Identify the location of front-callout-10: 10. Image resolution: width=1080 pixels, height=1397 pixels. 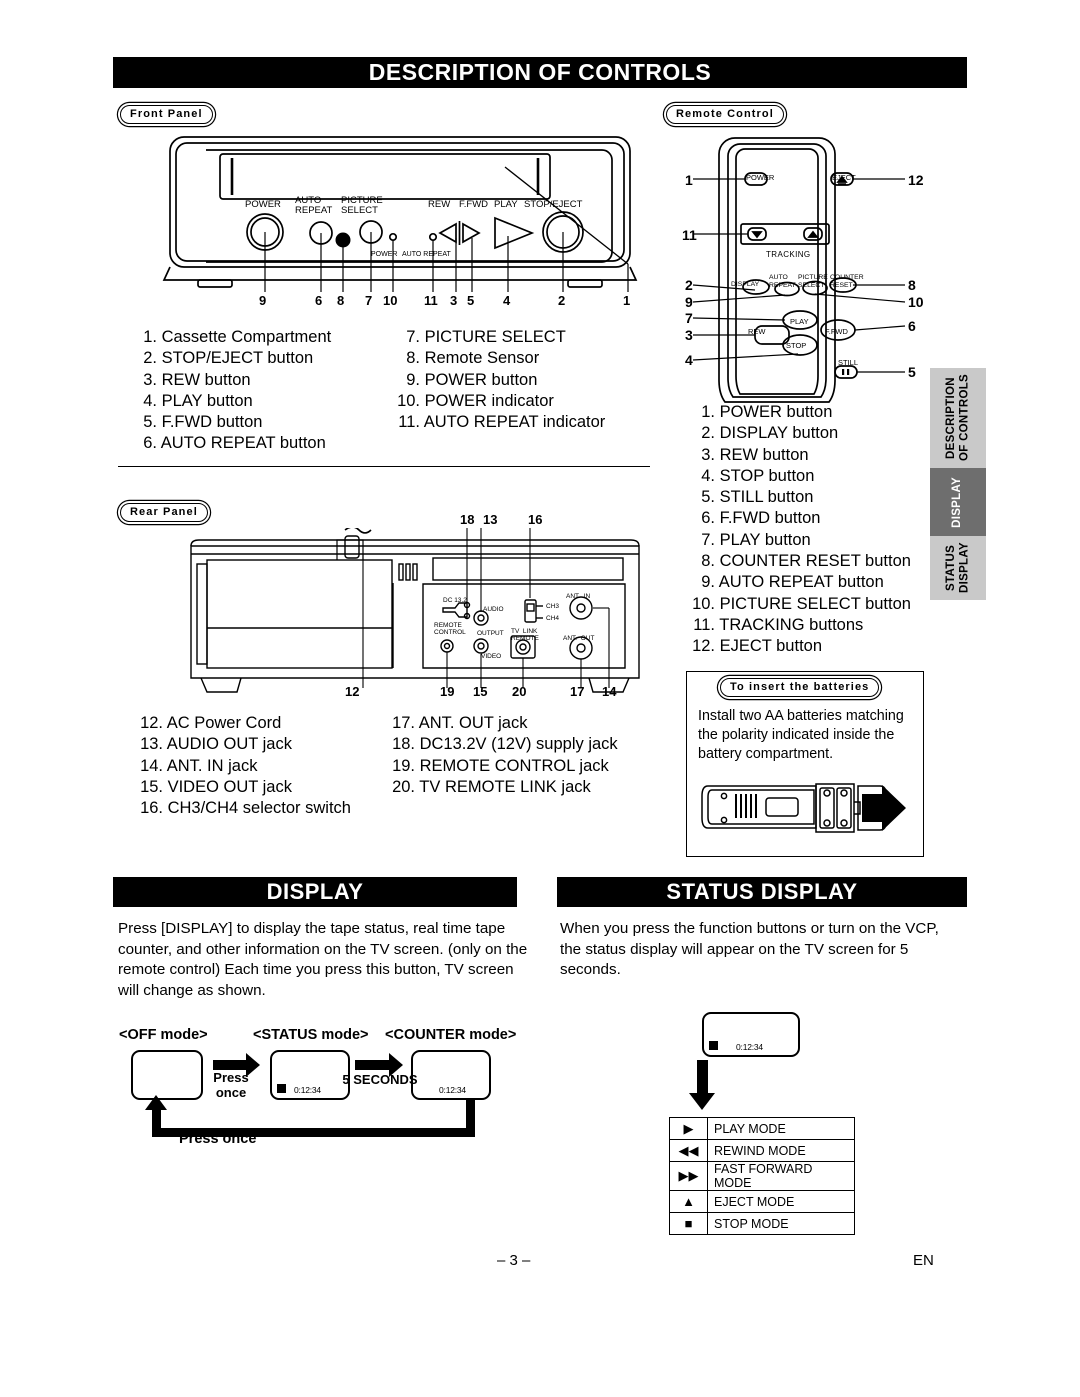
(390, 300).